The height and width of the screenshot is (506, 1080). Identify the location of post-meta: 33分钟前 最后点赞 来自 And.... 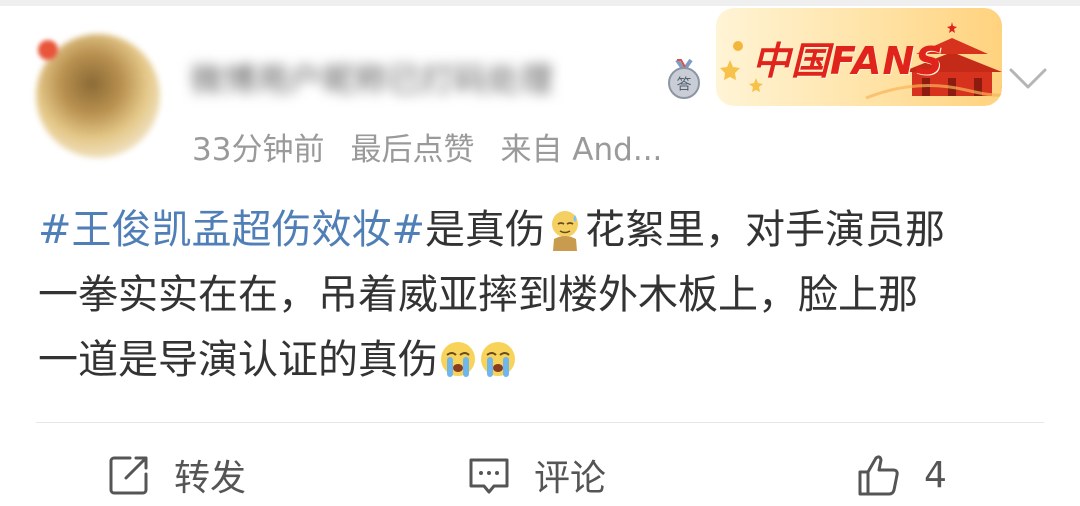
(427, 150).